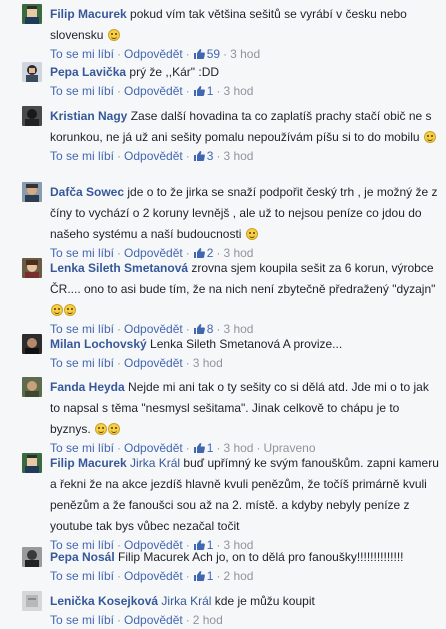  I want to click on comment-actions: To se mi líbí · Odpovědět · 1 · 3 hod, so click(152, 91).